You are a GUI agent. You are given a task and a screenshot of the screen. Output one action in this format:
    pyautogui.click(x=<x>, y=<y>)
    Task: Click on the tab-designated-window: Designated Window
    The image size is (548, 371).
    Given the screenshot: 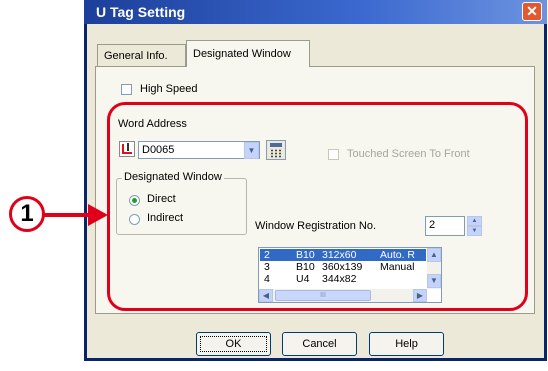 What is the action you would take?
    pyautogui.click(x=248, y=53)
    